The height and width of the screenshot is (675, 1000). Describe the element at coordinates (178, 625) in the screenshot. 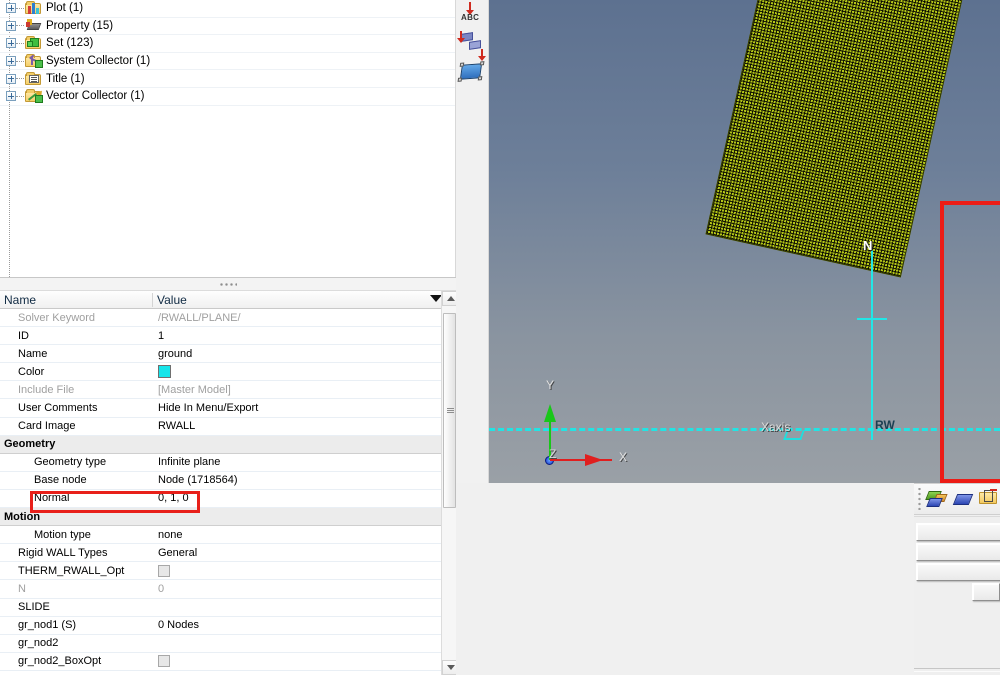

I see `row-value: 0 Nodes` at that location.